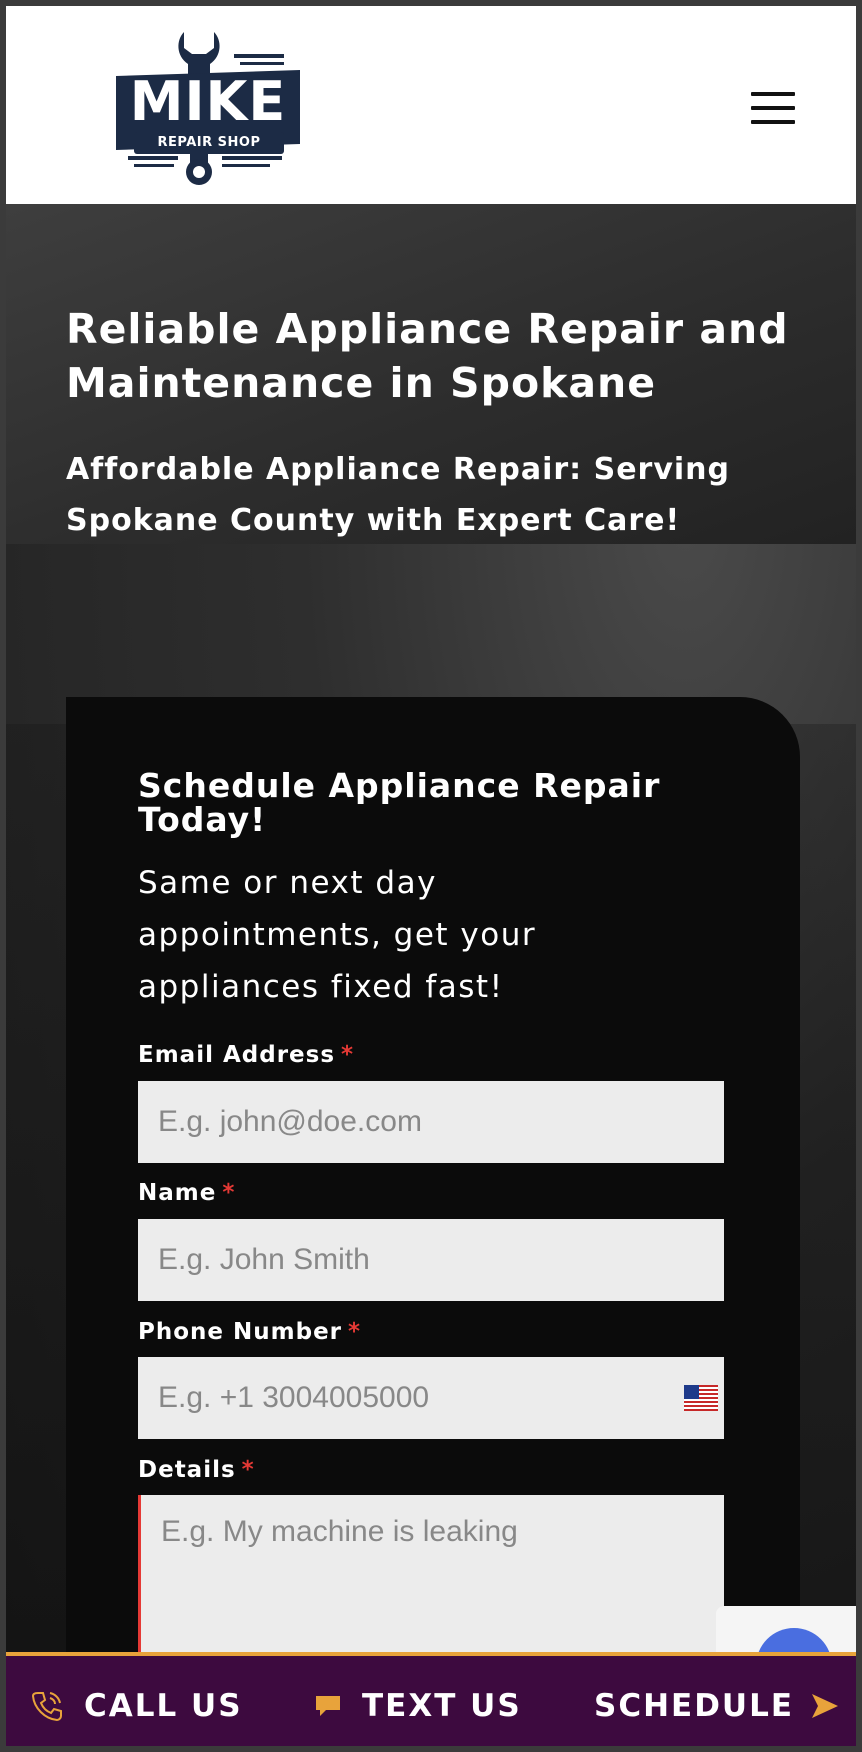  I want to click on logo-tagline: REPAIR SHOP, so click(209, 143).